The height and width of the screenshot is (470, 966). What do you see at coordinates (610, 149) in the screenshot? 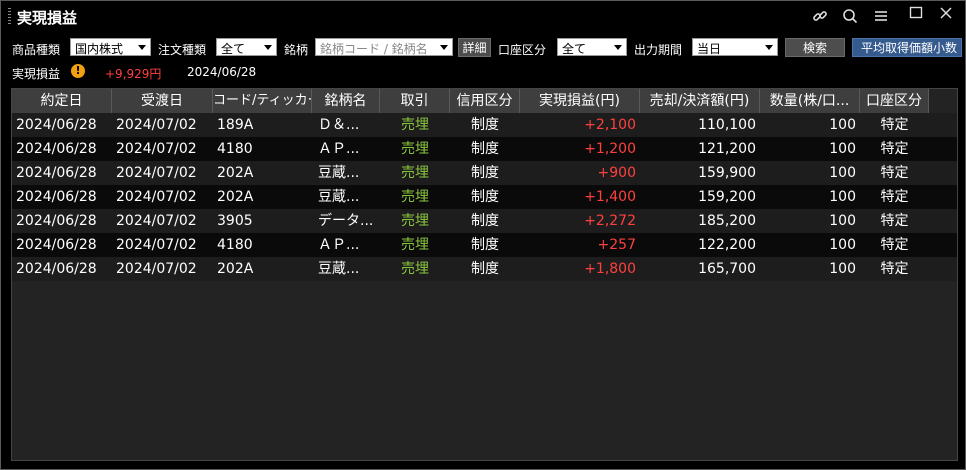
I see `realized-pl-cell: +1,200` at bounding box center [610, 149].